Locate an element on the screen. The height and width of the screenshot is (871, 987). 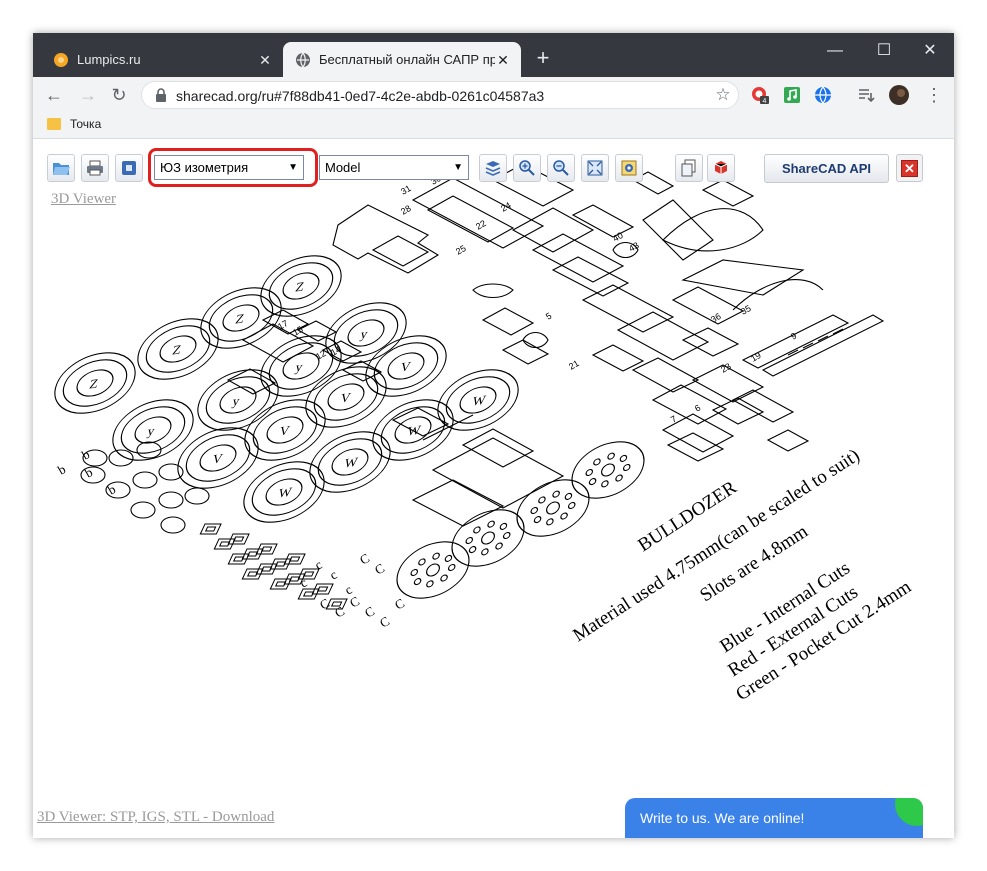
layout-select-value: Model is located at coordinates (343, 167).